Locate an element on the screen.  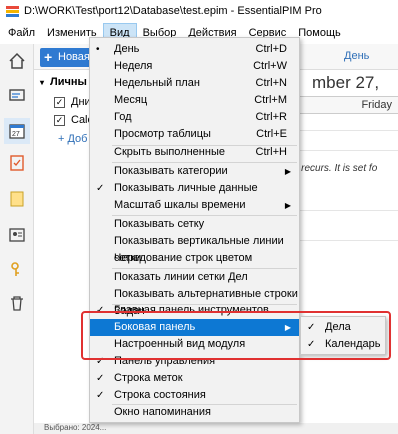
menu-item-month: Месяц Ctrl+M is located at coordinates (194, 100).